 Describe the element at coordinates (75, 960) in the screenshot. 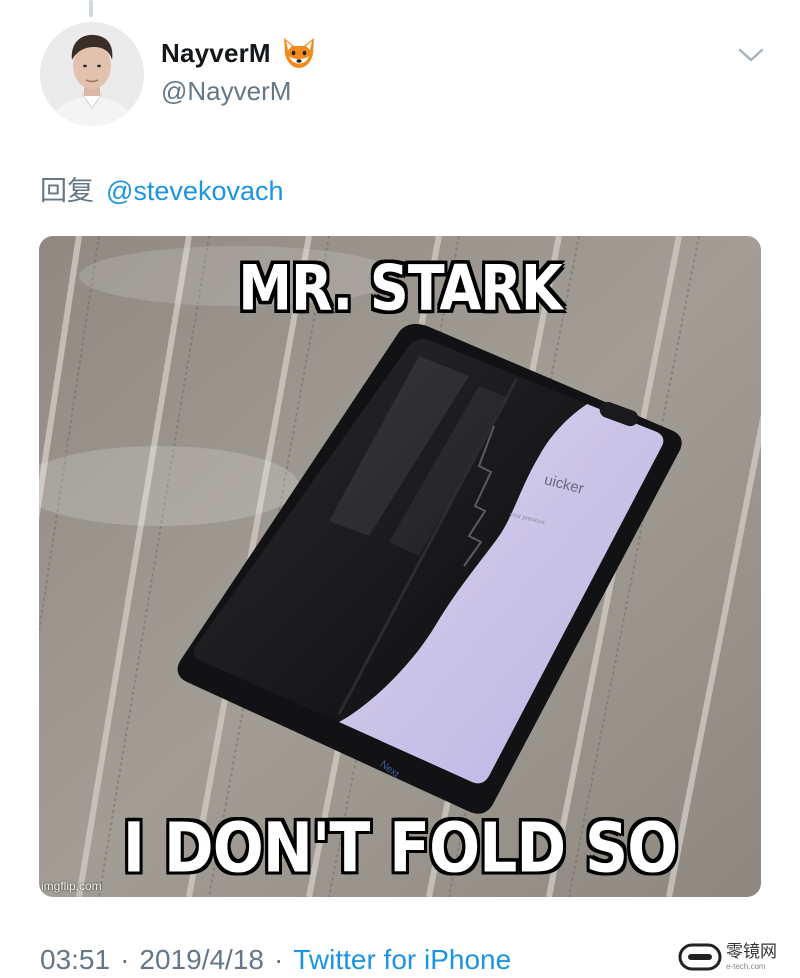

I see `tweet-time: 03:51` at that location.